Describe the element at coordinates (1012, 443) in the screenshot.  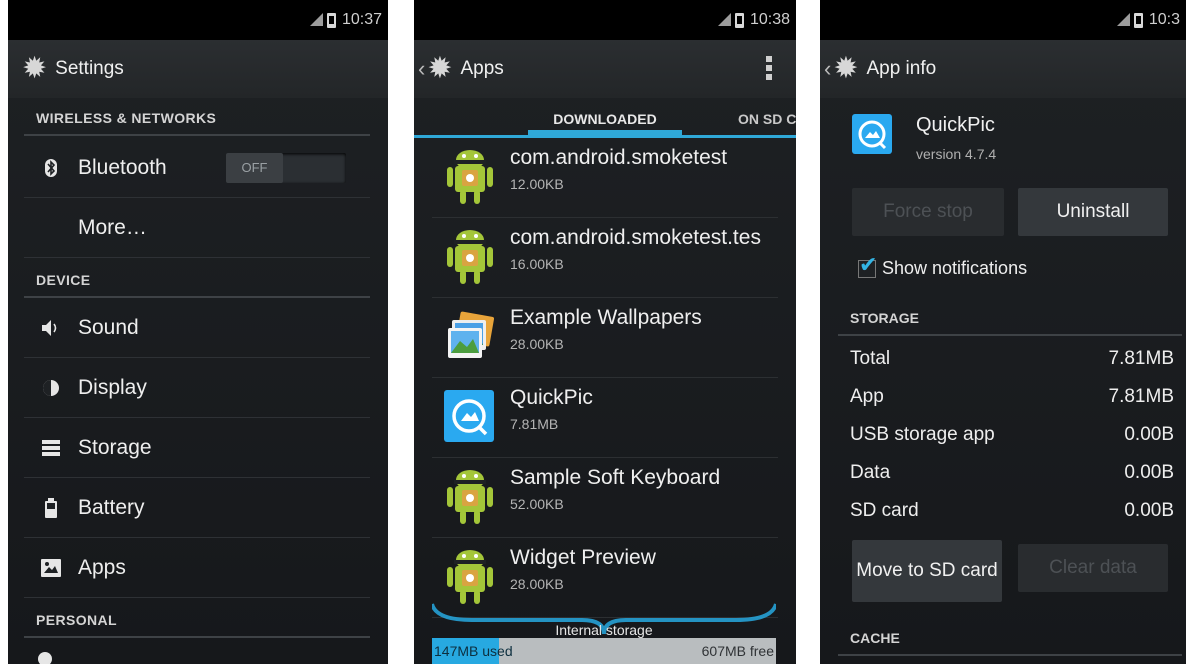
I see `storage-detail-row: USB storage app 0.00B` at that location.